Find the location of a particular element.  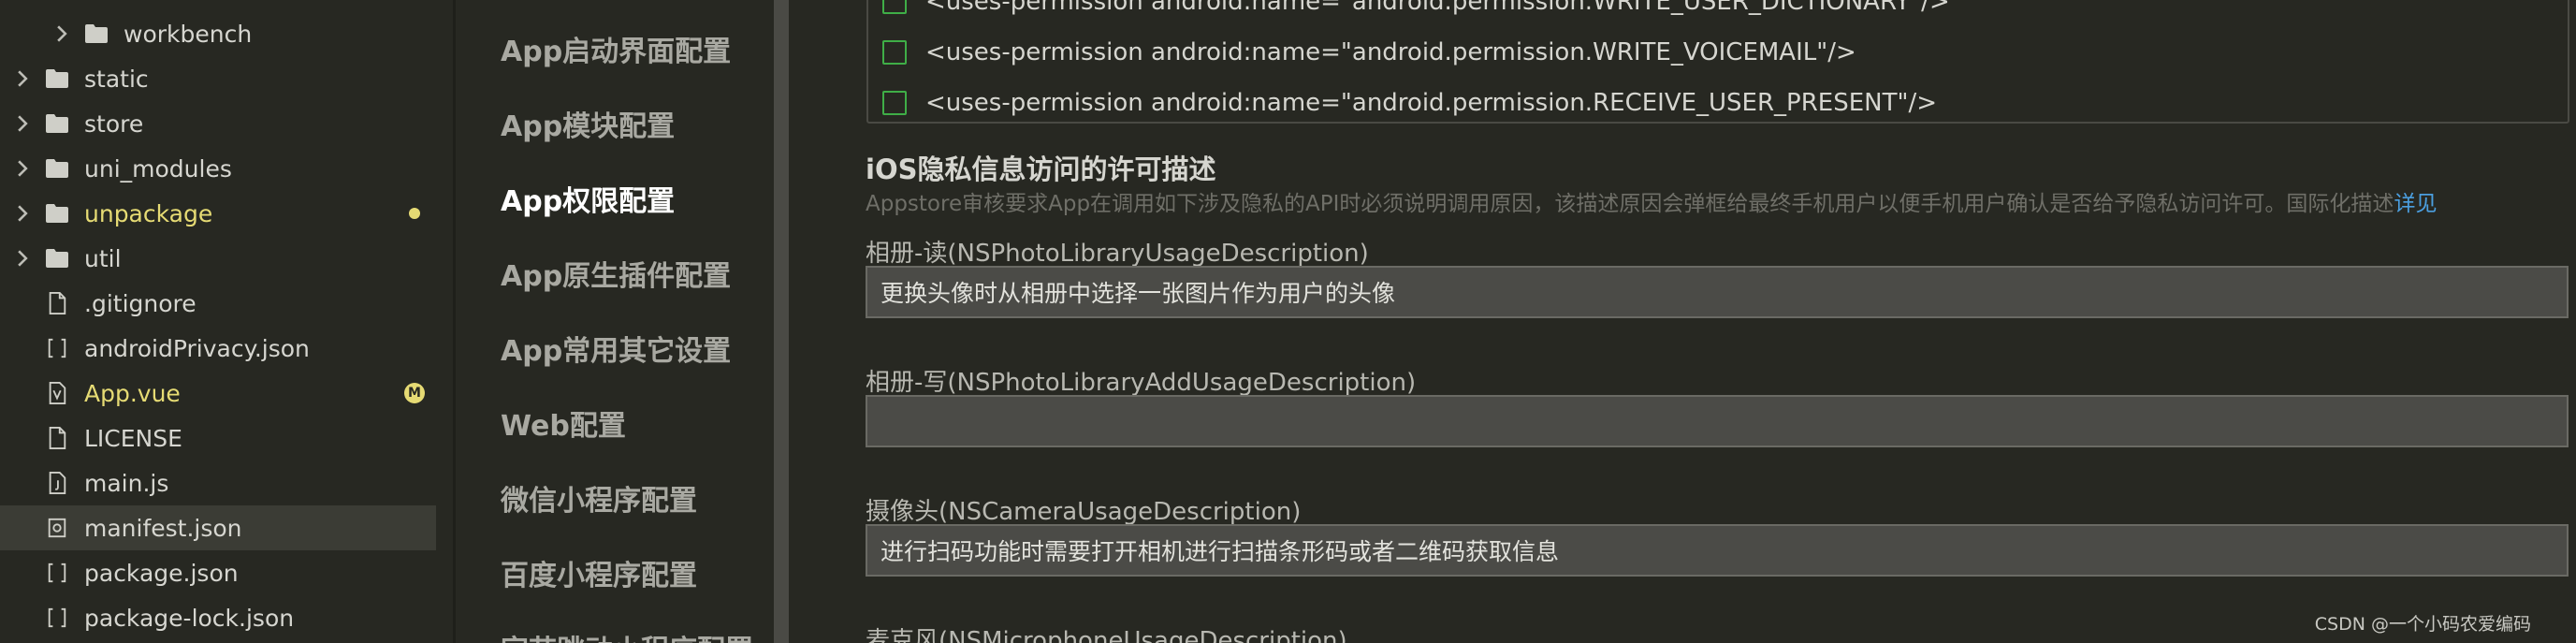

file-tree-item: .gitignore is located at coordinates (218, 303).